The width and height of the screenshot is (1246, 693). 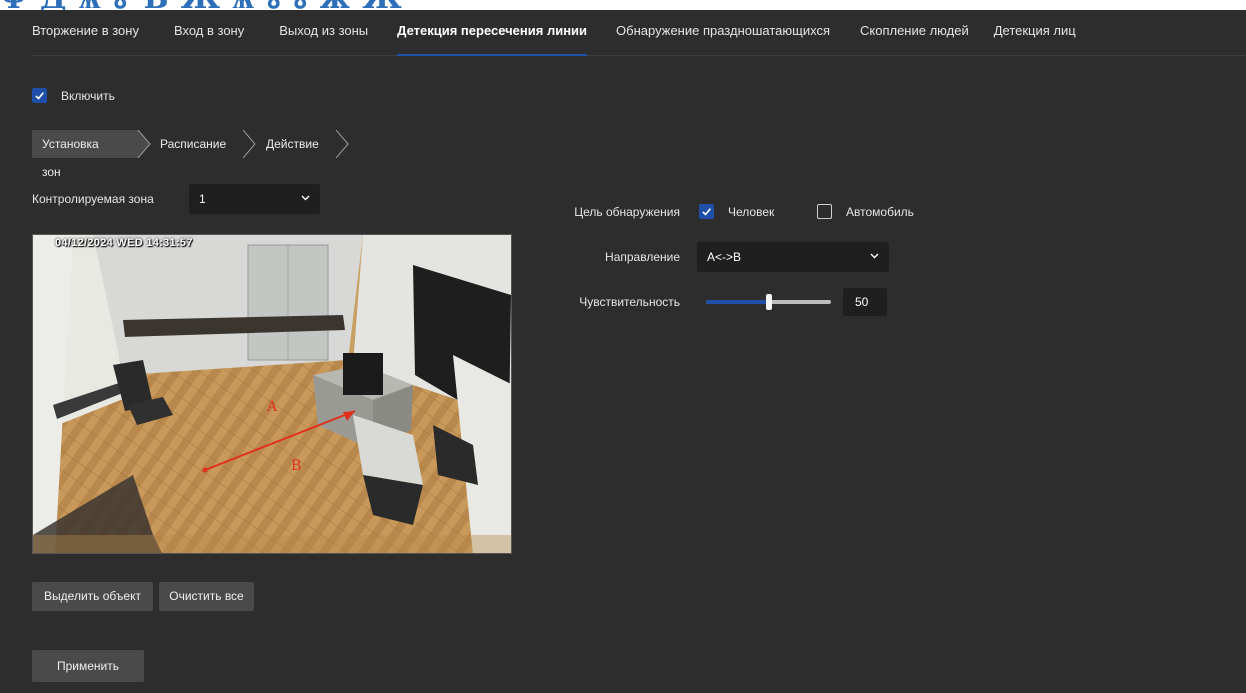 I want to click on direction-select-value: A<->B, so click(x=724, y=257).